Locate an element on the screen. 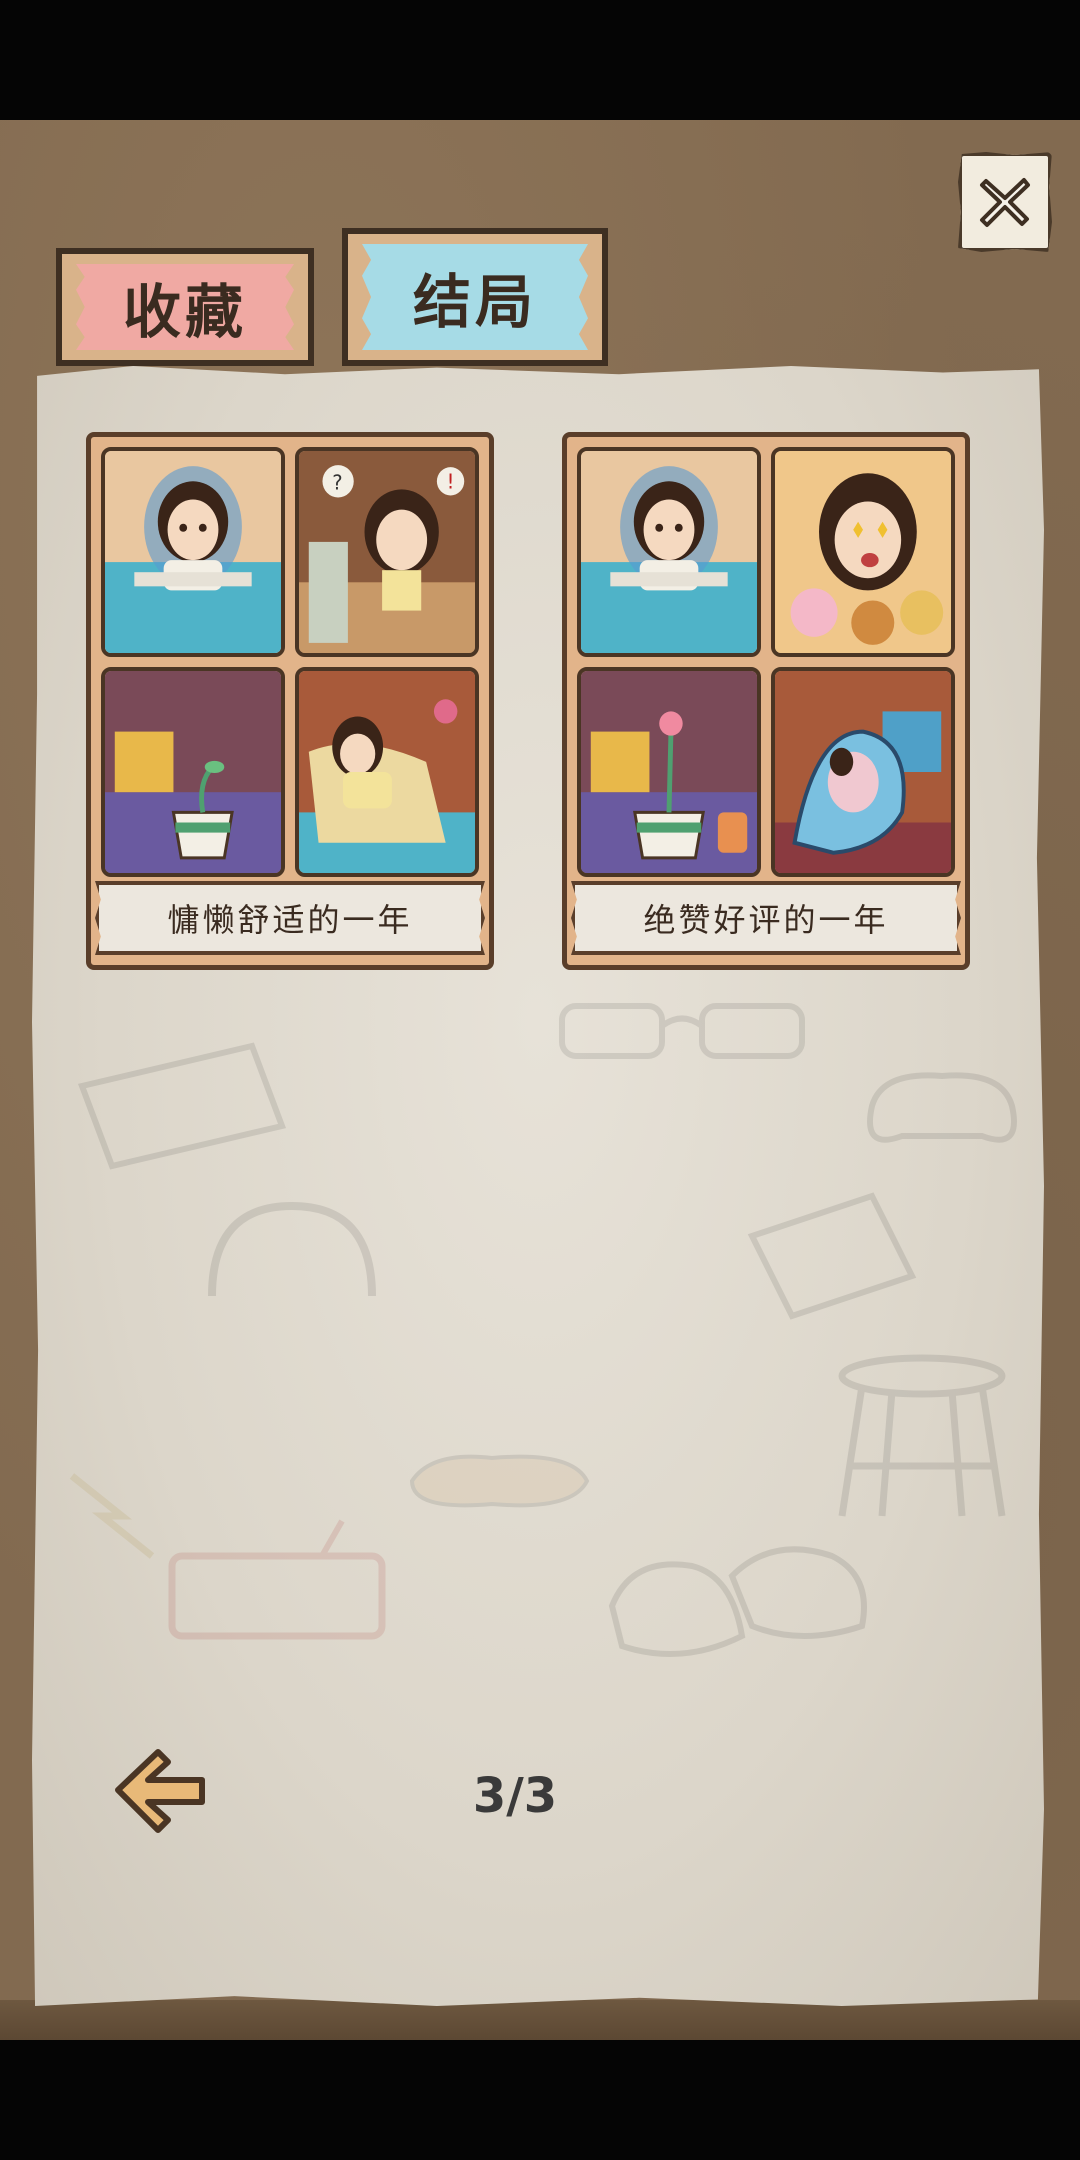  potted-flower-illustration is located at coordinates (669, 772).